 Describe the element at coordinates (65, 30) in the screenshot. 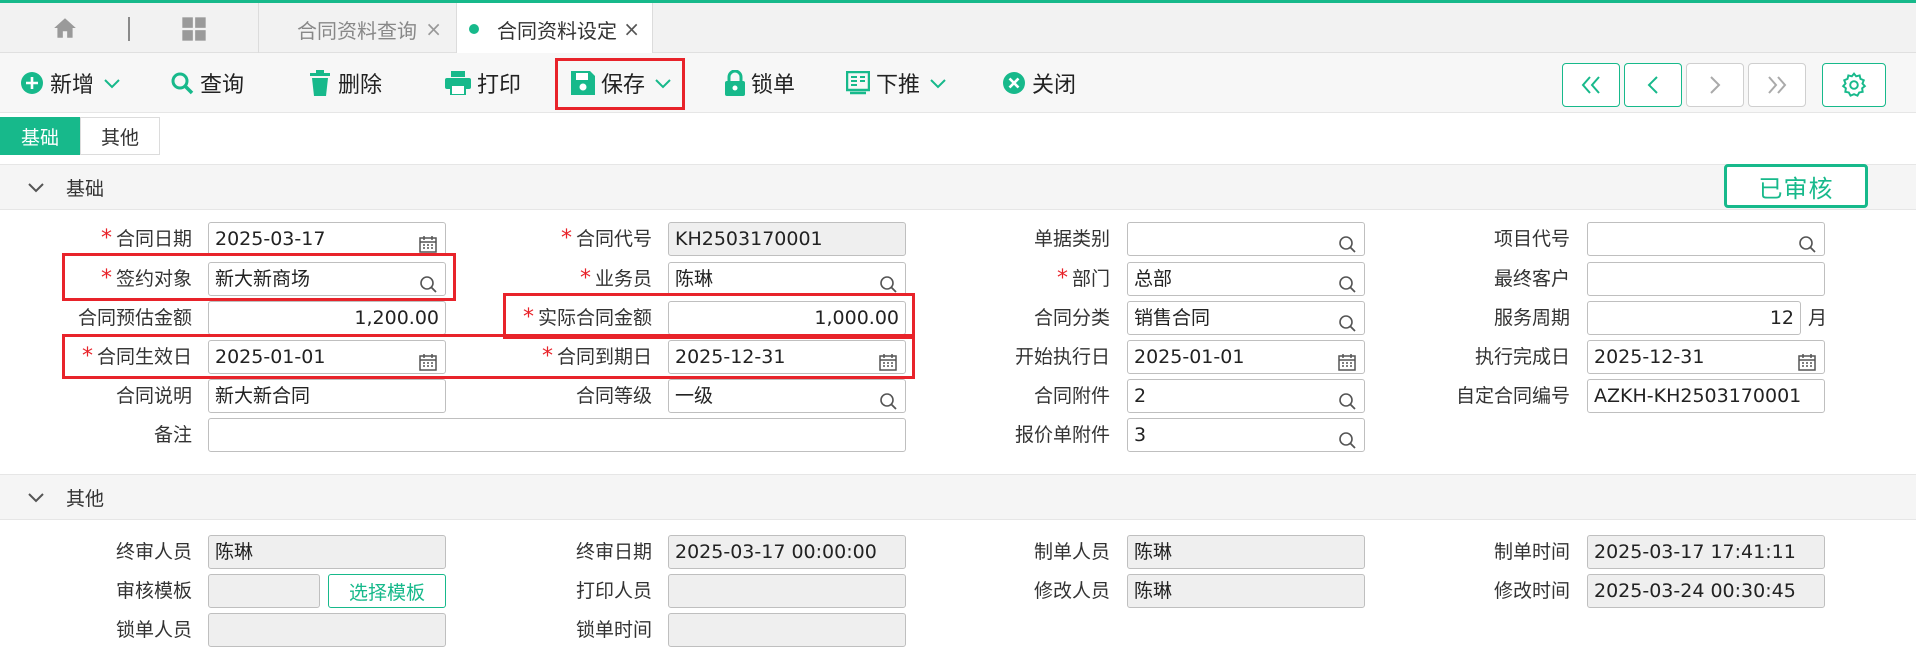

I see `home-icon` at that location.